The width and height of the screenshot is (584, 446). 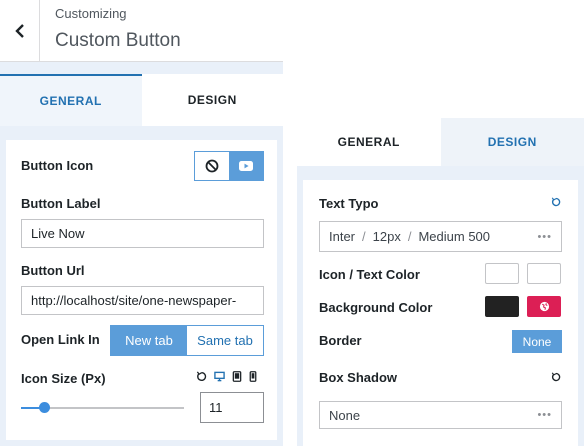 What do you see at coordinates (212, 100) in the screenshot?
I see `tab-design: DESIGN` at bounding box center [212, 100].